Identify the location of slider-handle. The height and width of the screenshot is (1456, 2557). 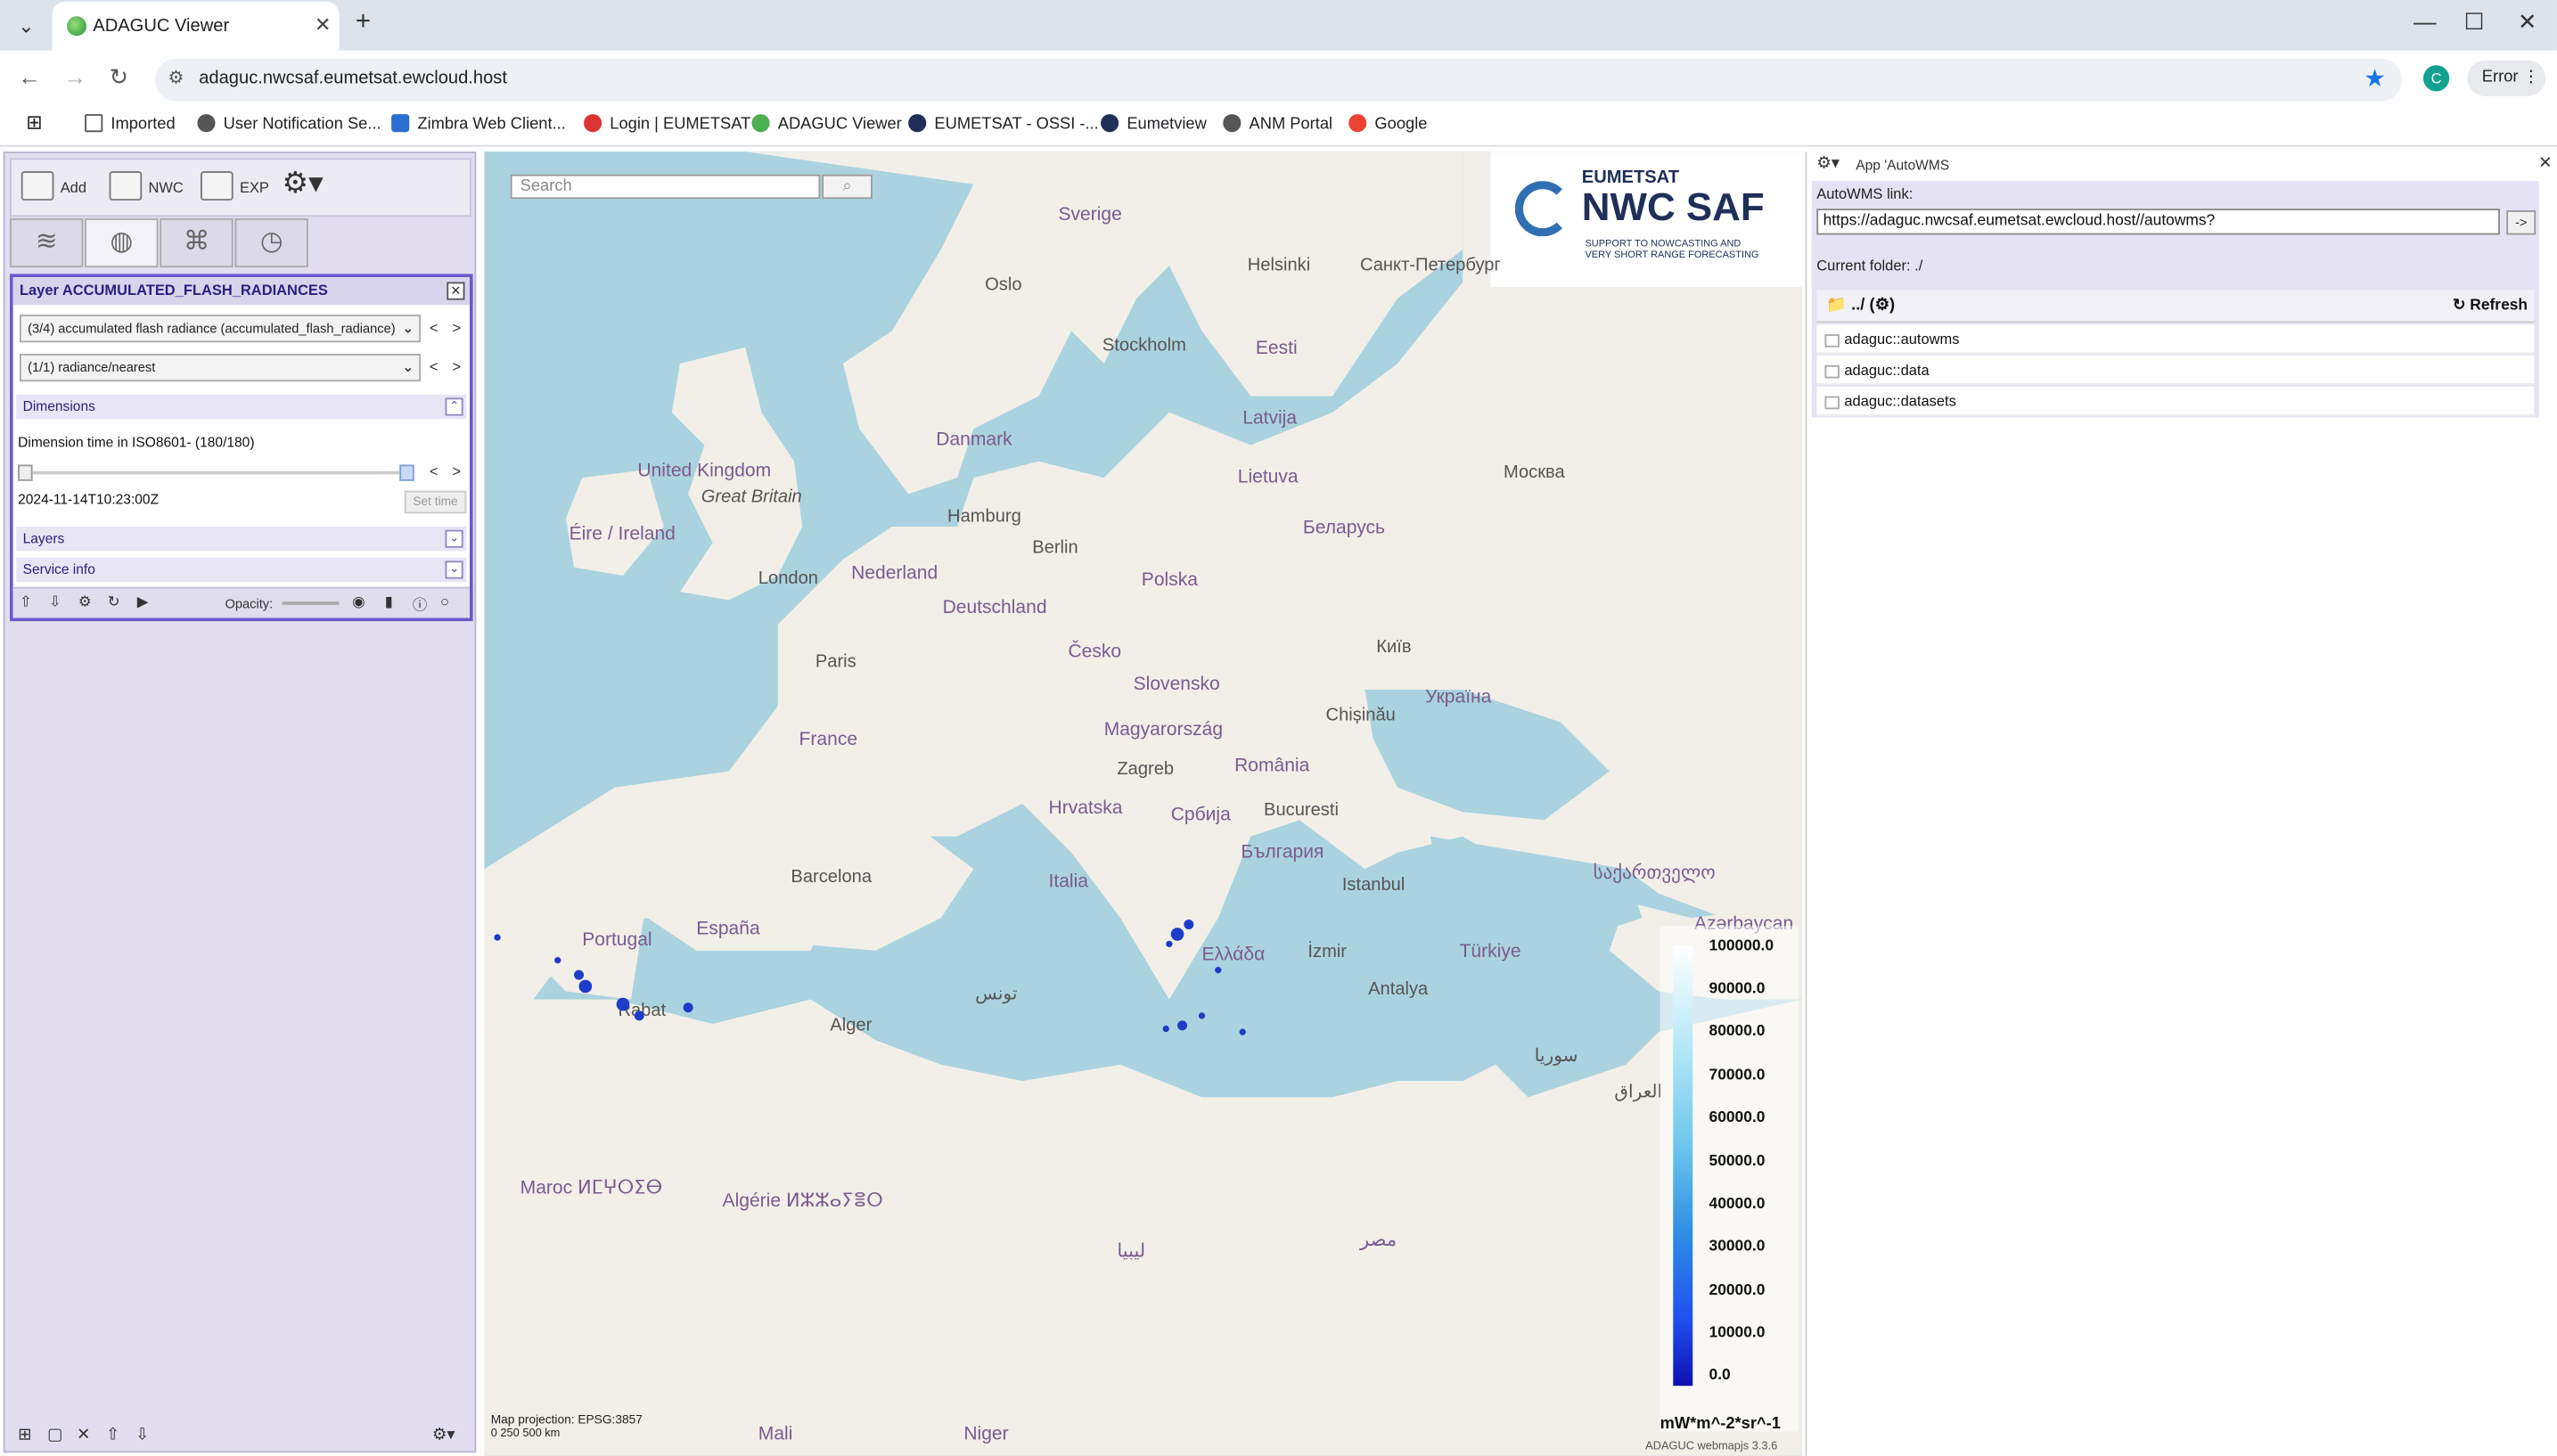
(406, 473).